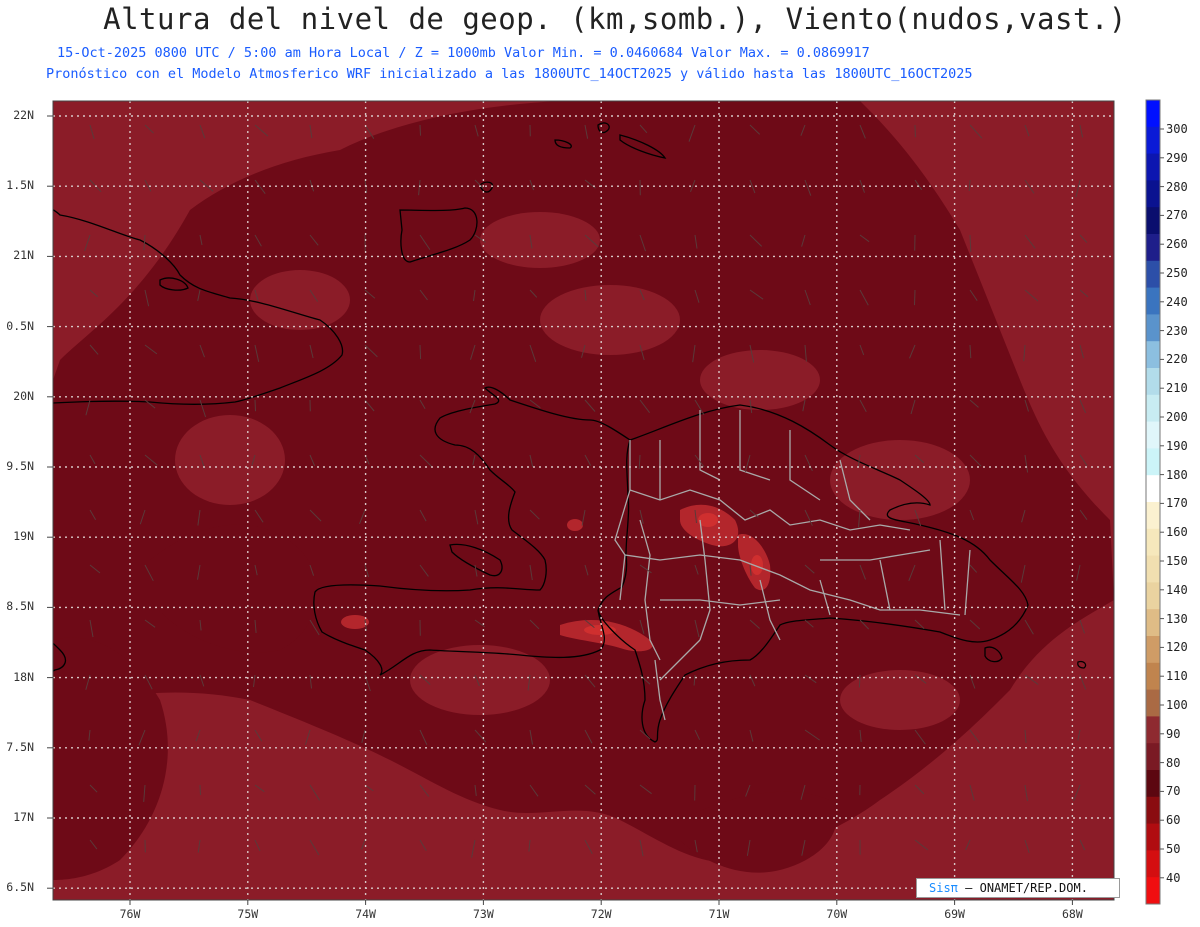 The width and height of the screenshot is (1200, 927). What do you see at coordinates (365, 914) in the screenshot?
I see `lon-tick-label: 74W` at bounding box center [365, 914].